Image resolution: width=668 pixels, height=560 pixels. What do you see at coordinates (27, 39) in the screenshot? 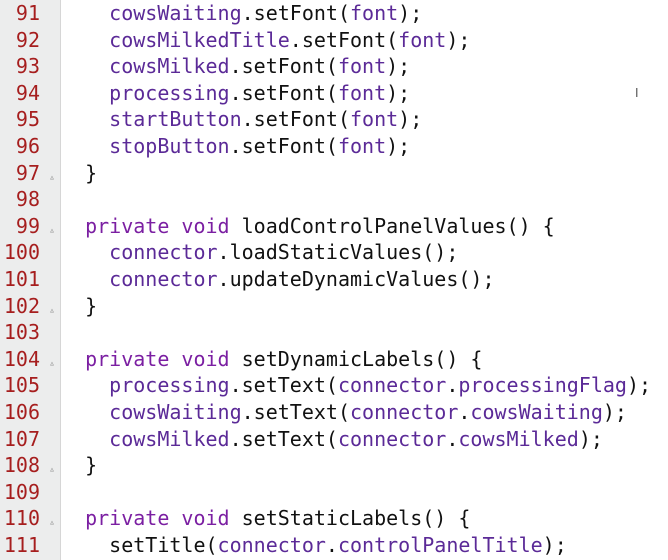
I see `line-number: 92` at bounding box center [27, 39].